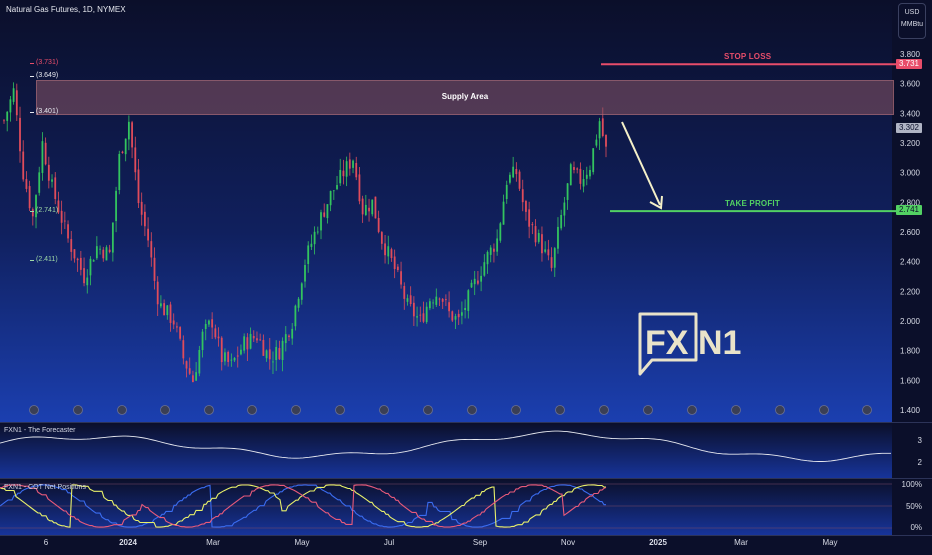 Image resolution: width=932 pixels, height=555 pixels. What do you see at coordinates (465, 96) in the screenshot?
I see `supply-area-label: Supply Area` at bounding box center [465, 96].